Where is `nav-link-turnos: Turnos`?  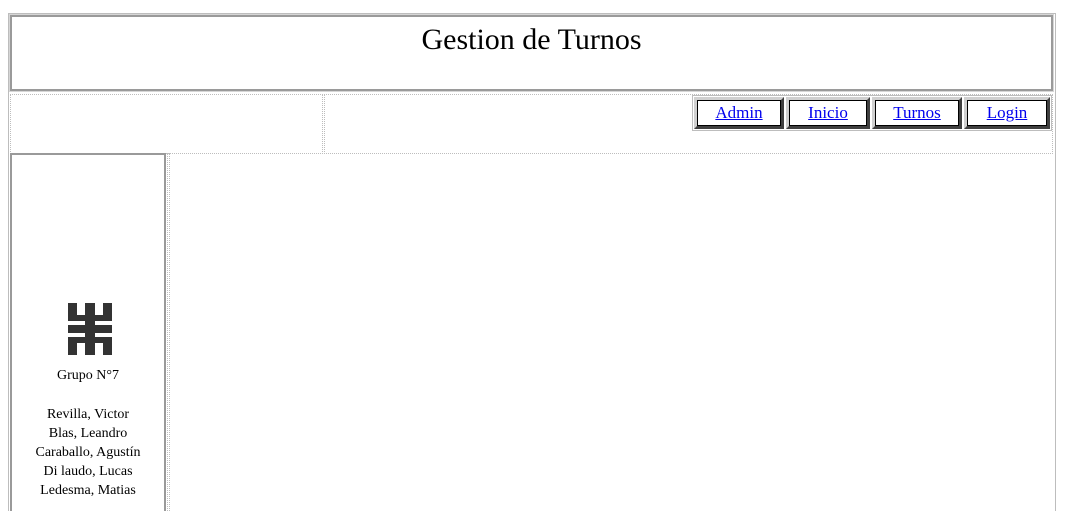 nav-link-turnos: Turnos is located at coordinates (917, 113).